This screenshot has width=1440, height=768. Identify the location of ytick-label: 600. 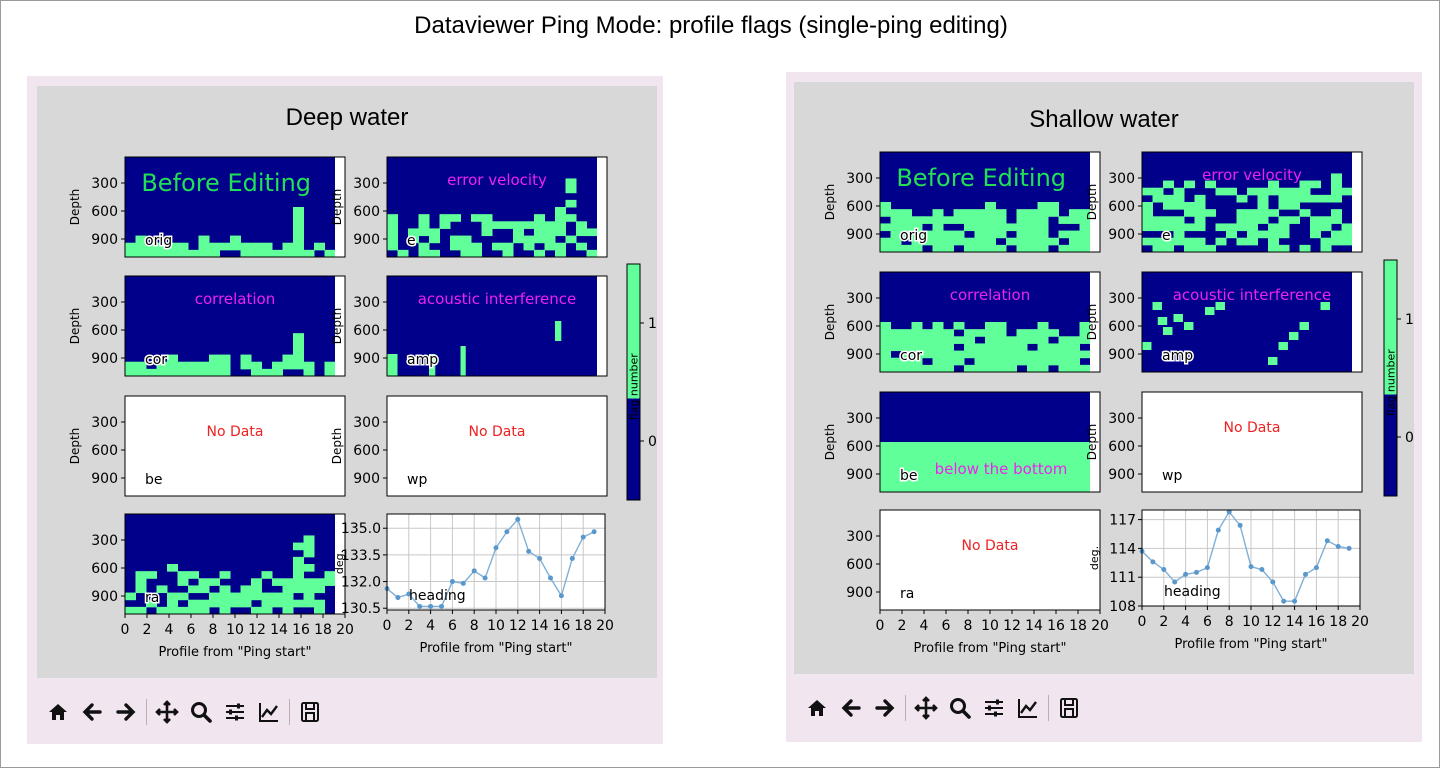
(859, 565).